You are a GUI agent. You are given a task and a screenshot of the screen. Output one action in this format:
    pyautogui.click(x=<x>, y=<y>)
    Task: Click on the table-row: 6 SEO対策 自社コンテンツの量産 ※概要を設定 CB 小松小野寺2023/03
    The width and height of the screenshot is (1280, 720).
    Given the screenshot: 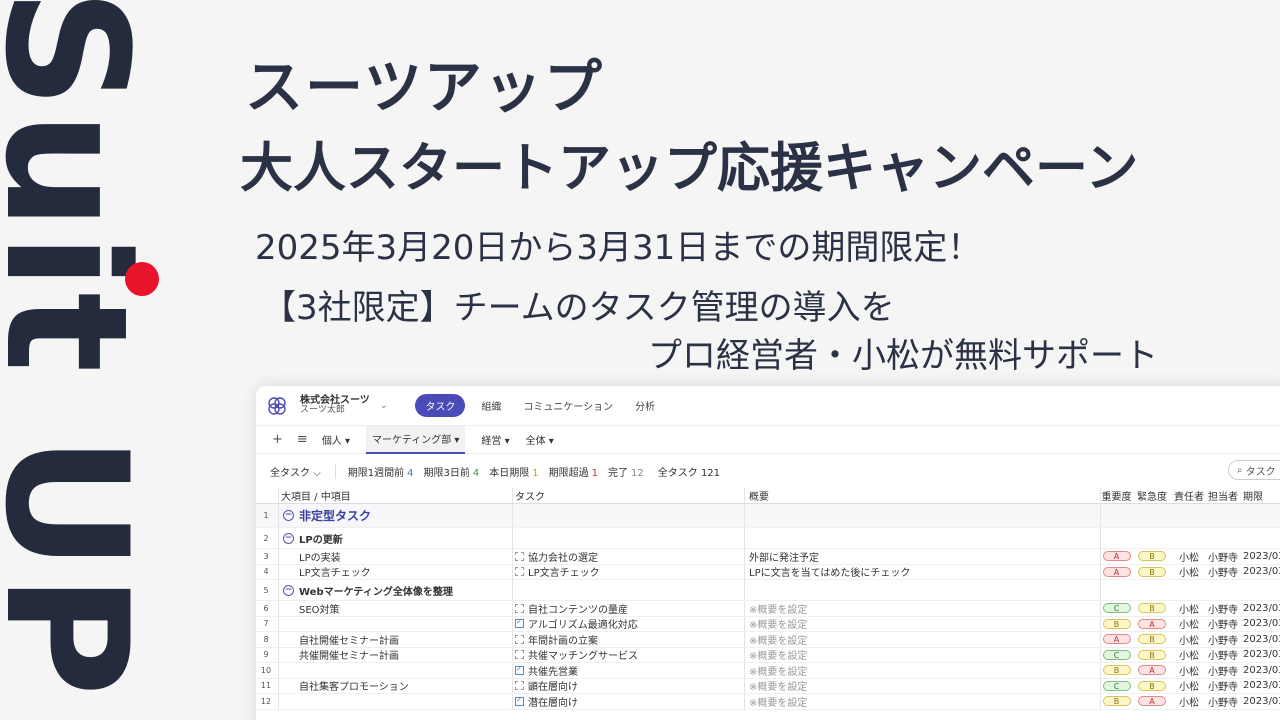 What is the action you would take?
    pyautogui.click(x=768, y=609)
    